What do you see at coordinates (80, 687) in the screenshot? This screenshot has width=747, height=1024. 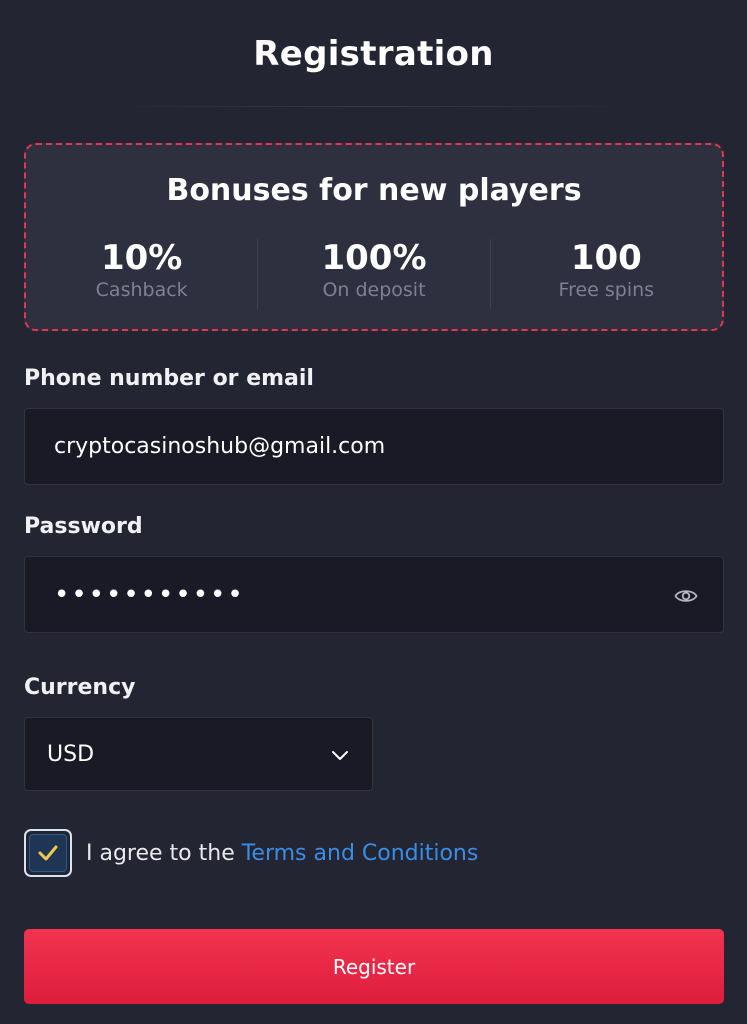 I see `currency-label: Currency` at bounding box center [80, 687].